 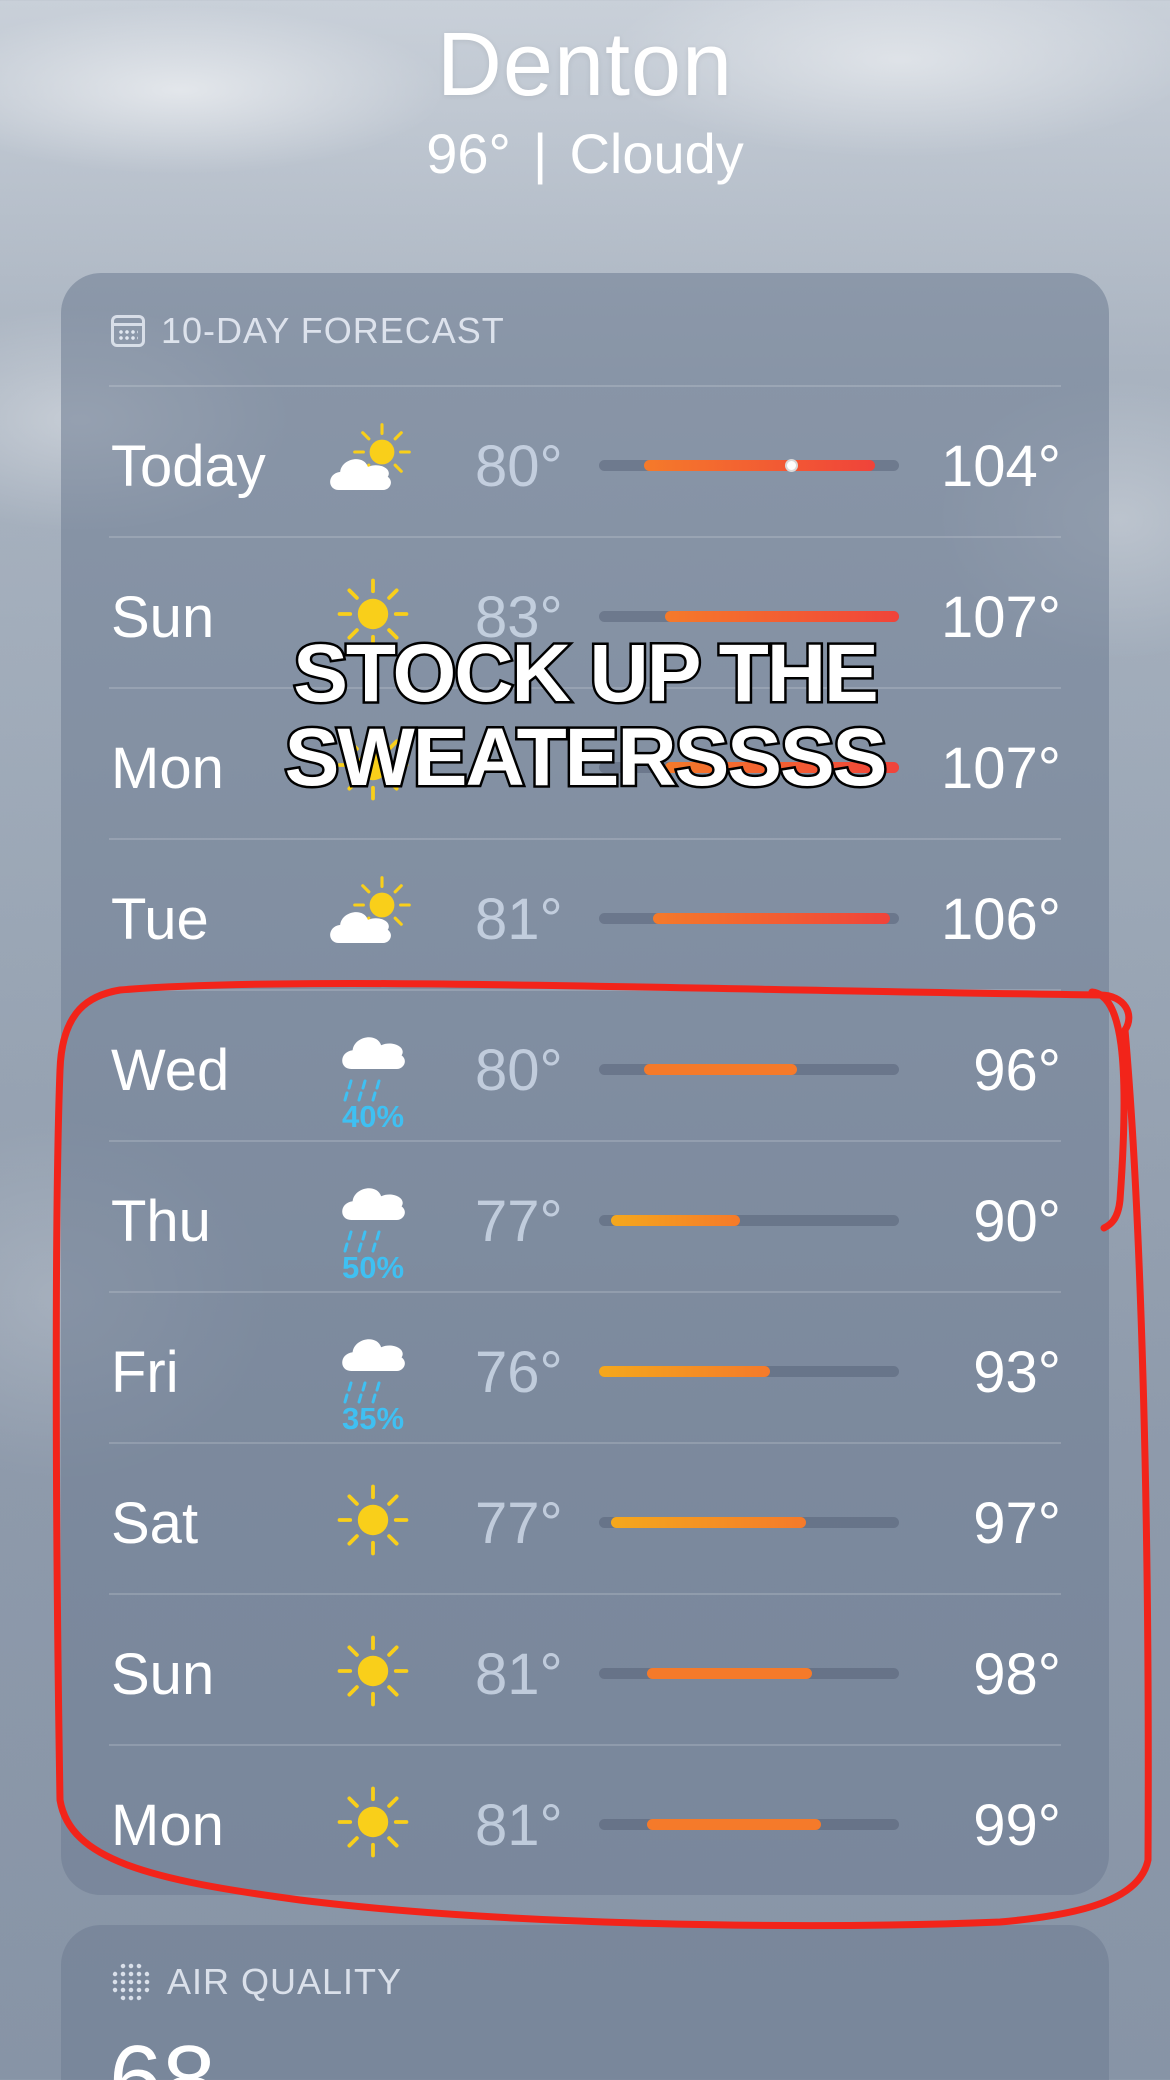 I want to click on forecast-row: Thu 50% 77° 90°, so click(x=585, y=1215).